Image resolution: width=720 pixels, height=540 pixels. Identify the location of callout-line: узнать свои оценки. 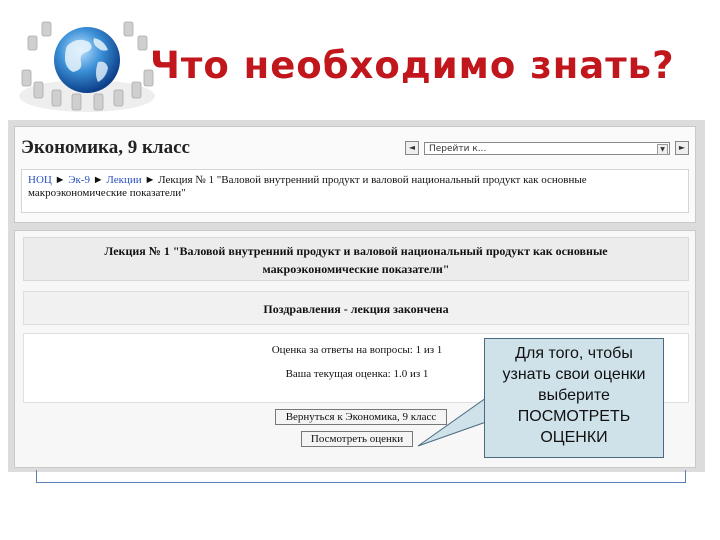
(574, 374).